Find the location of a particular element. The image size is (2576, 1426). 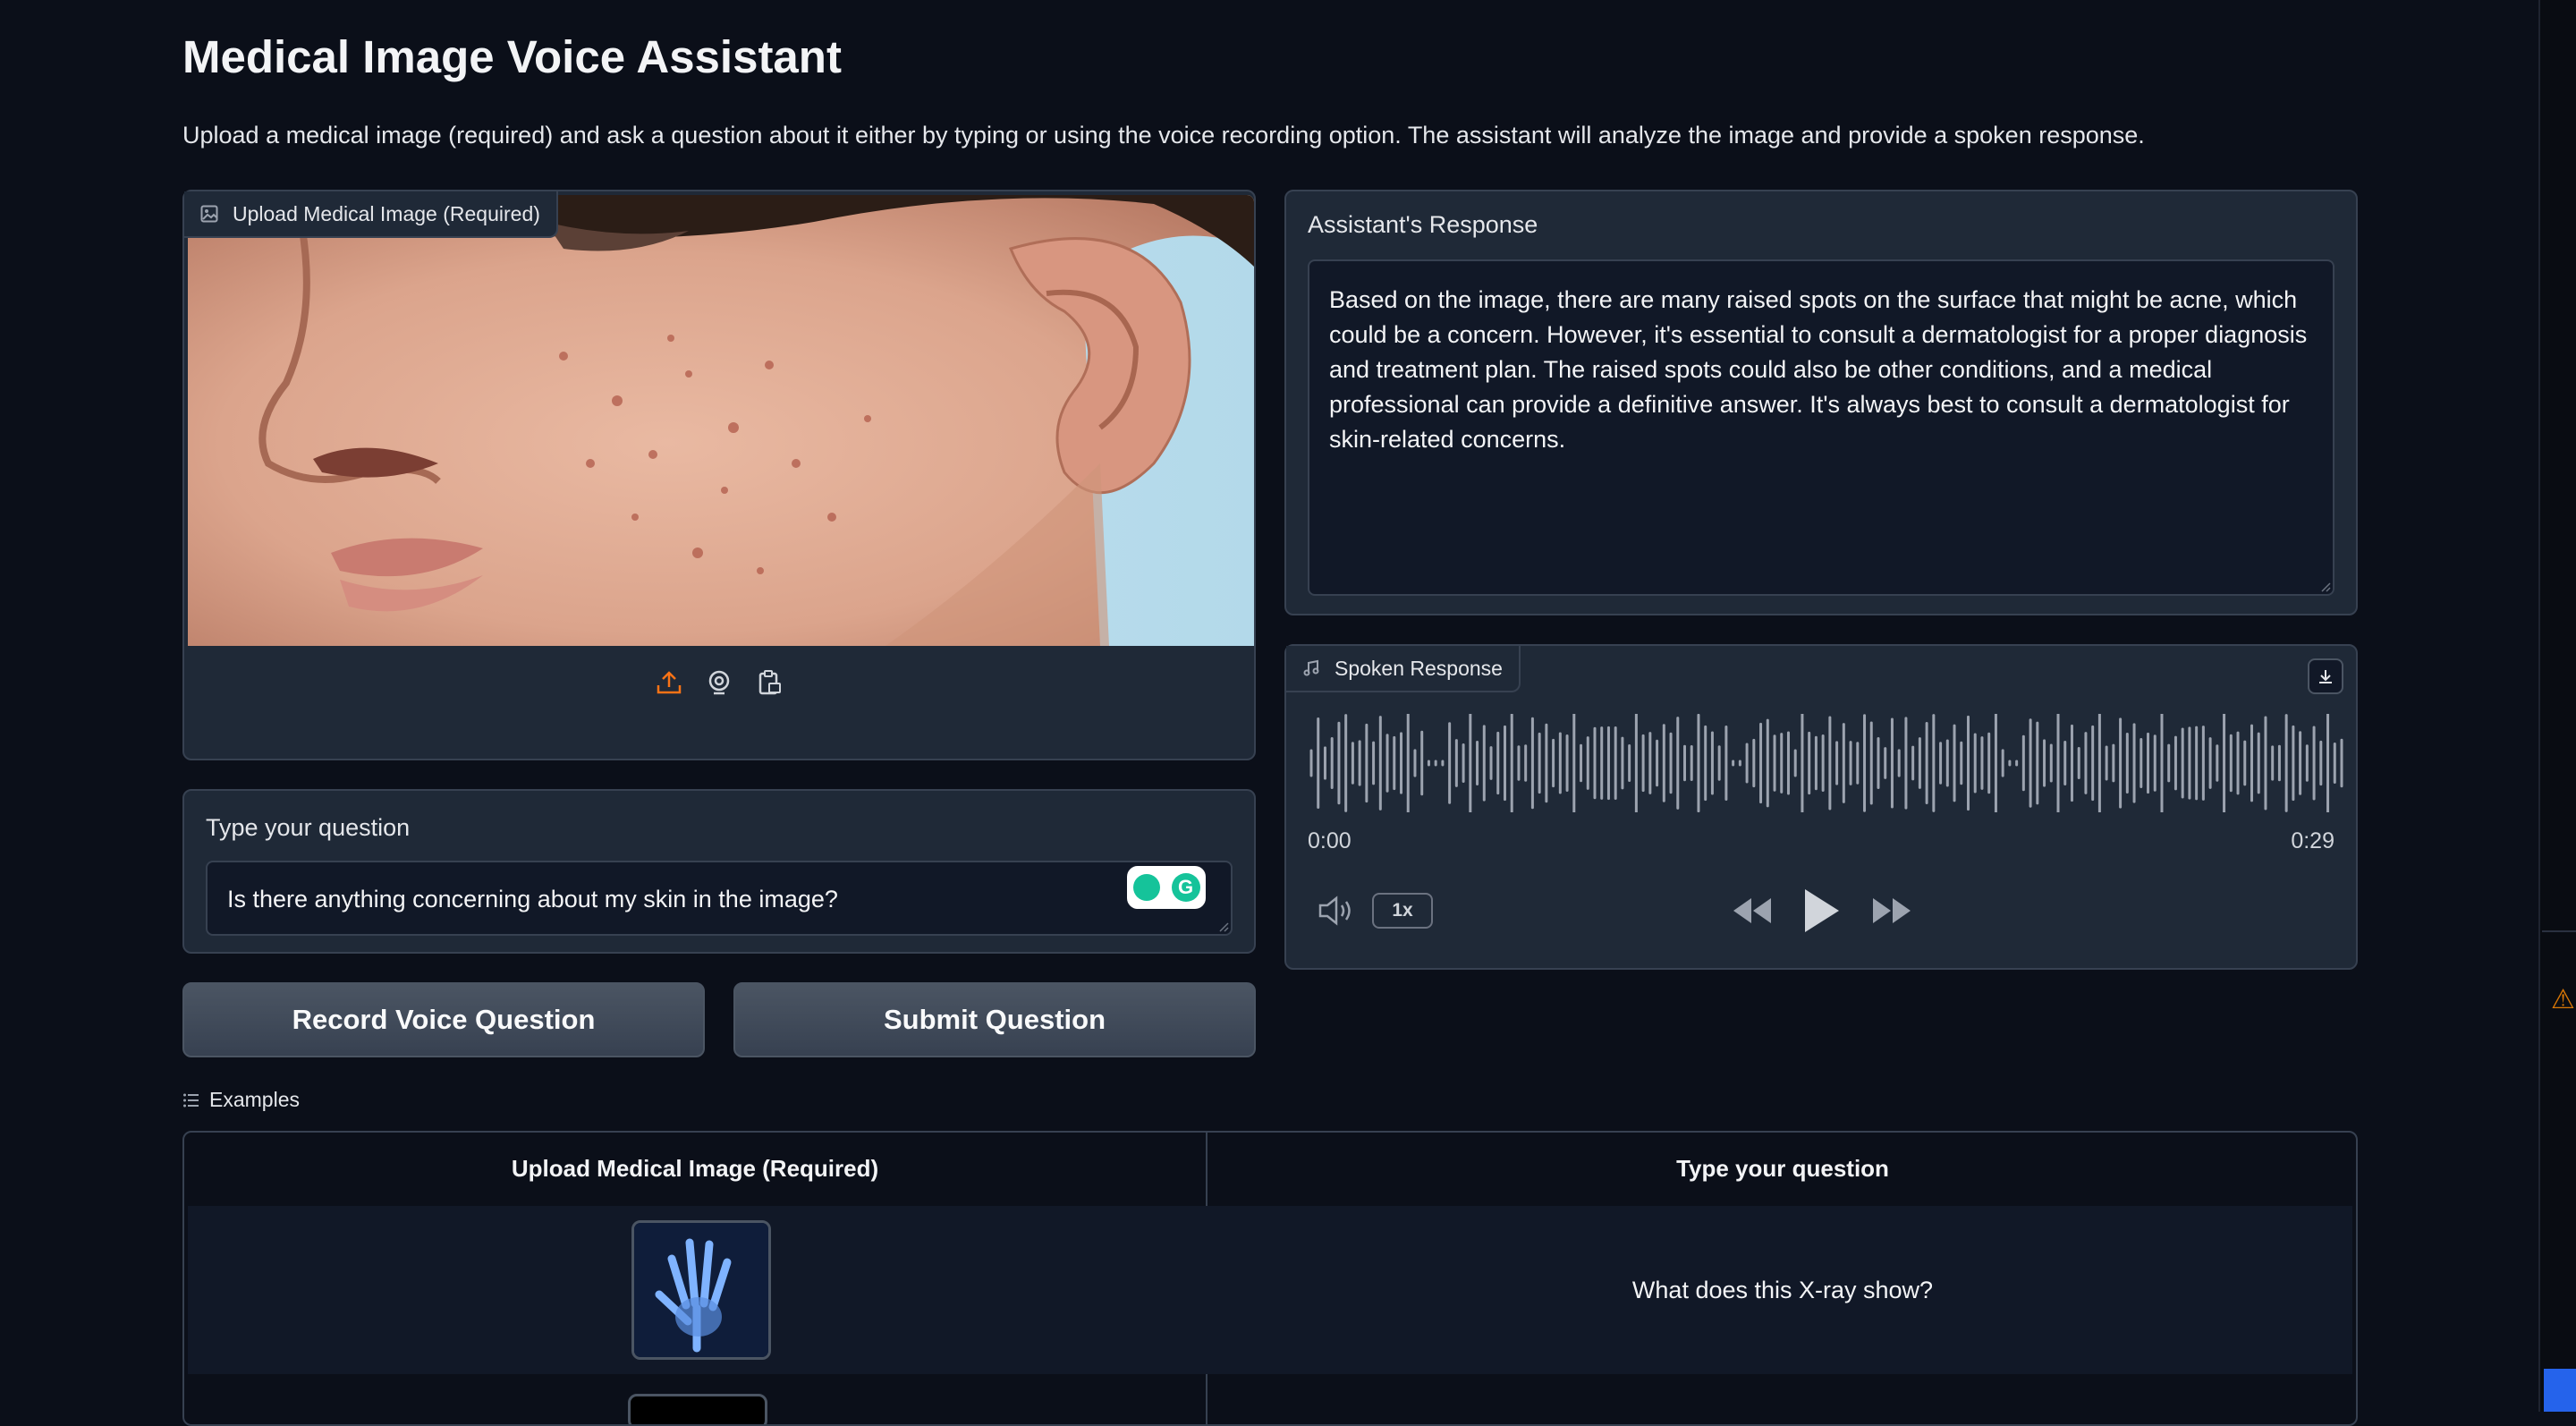

submit-question-button: Submit Question is located at coordinates (994, 1020).